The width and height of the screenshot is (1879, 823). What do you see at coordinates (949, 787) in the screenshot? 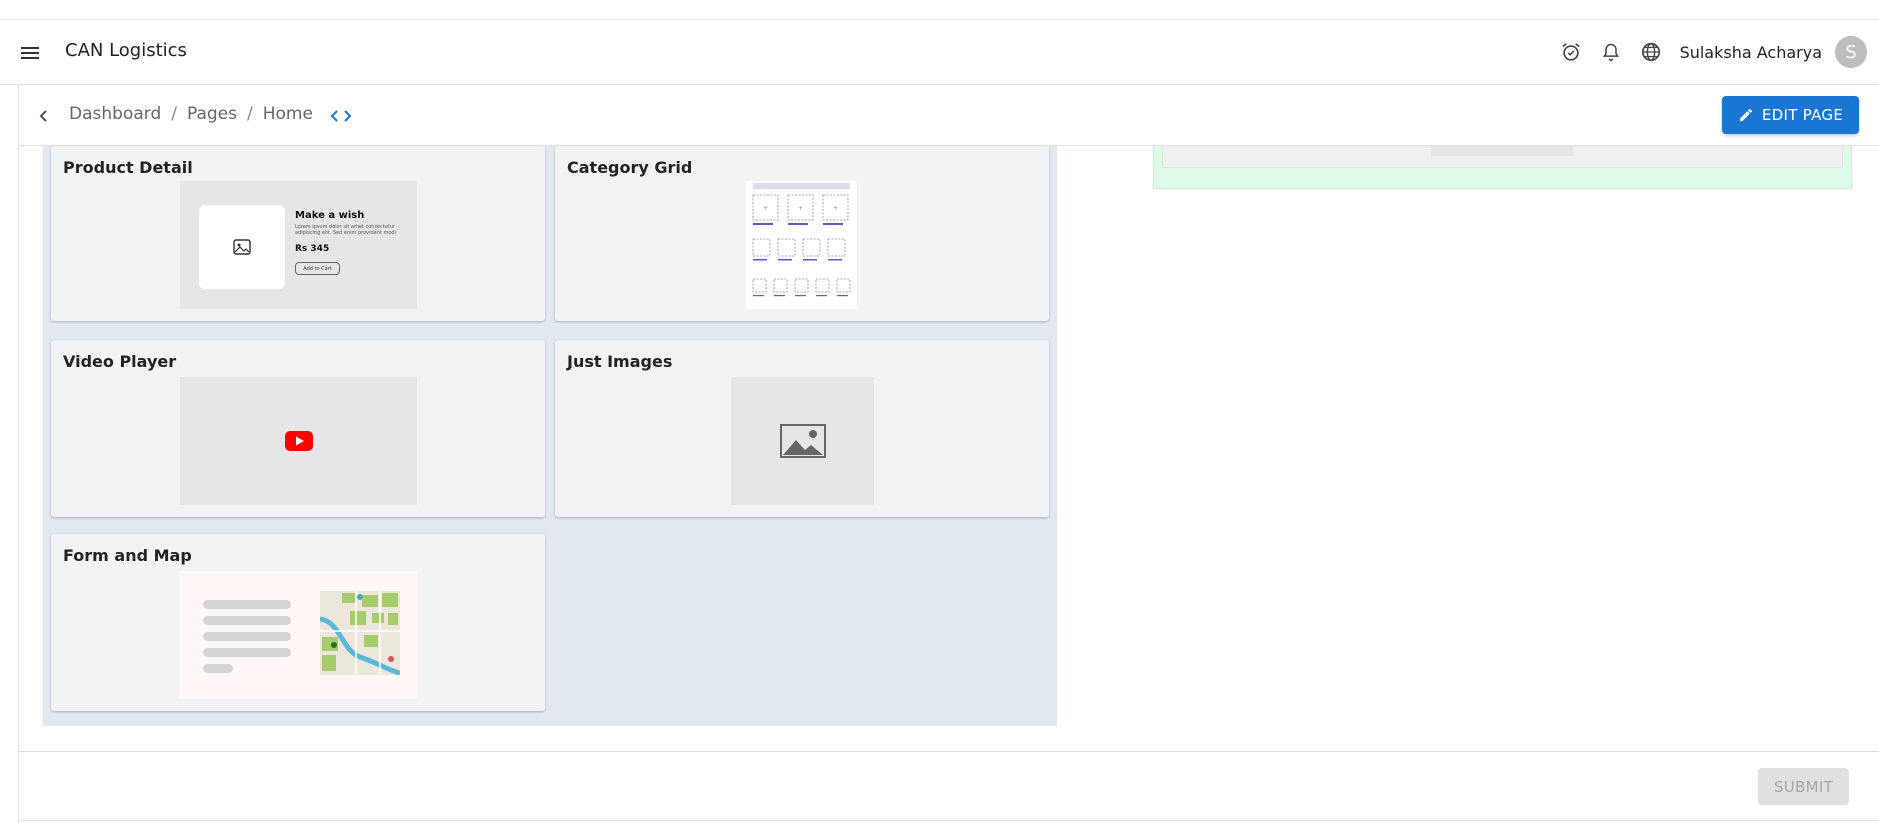
I see `footer-bar: SUBMIT` at bounding box center [949, 787].